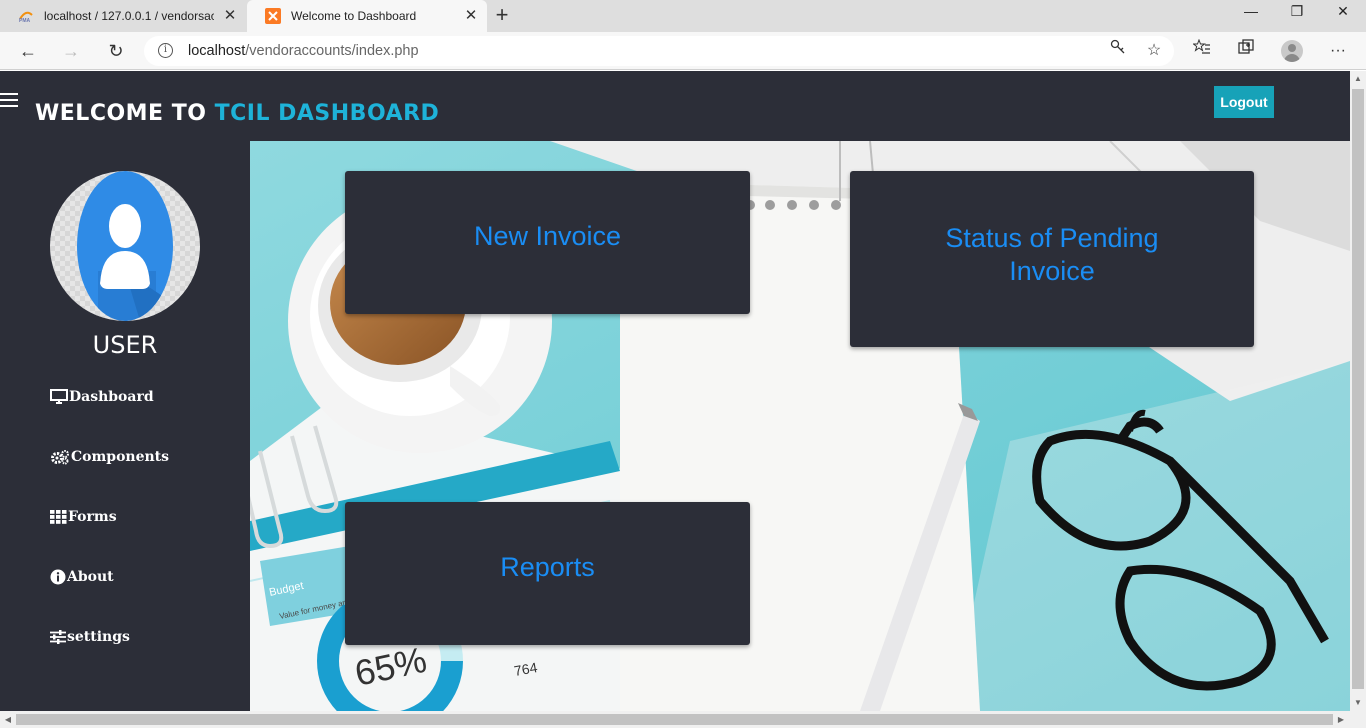  What do you see at coordinates (675, 106) in the screenshot?
I see `app-header: WELCOME TO TCIL DASHBOARD Logout` at bounding box center [675, 106].